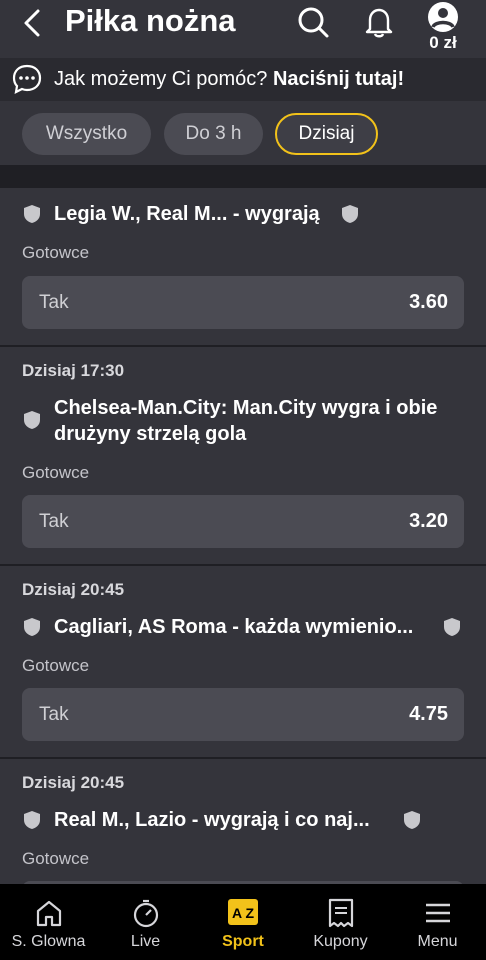 This screenshot has width=486, height=960. Describe the element at coordinates (161, 79) in the screenshot. I see `help-question: Jak możemy Ci pomóc?` at that location.